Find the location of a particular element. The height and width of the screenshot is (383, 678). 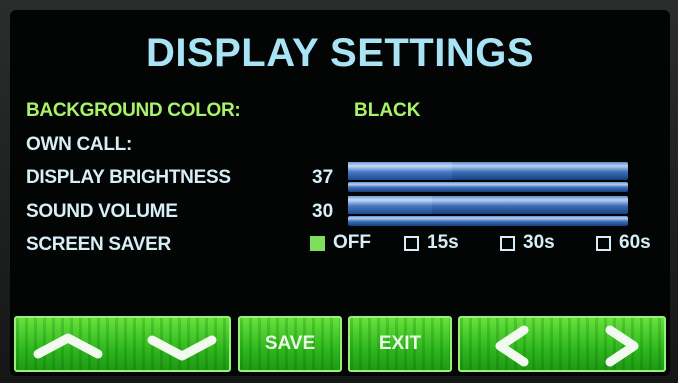

screen-saver-option-60s: 60s is located at coordinates (623, 243).